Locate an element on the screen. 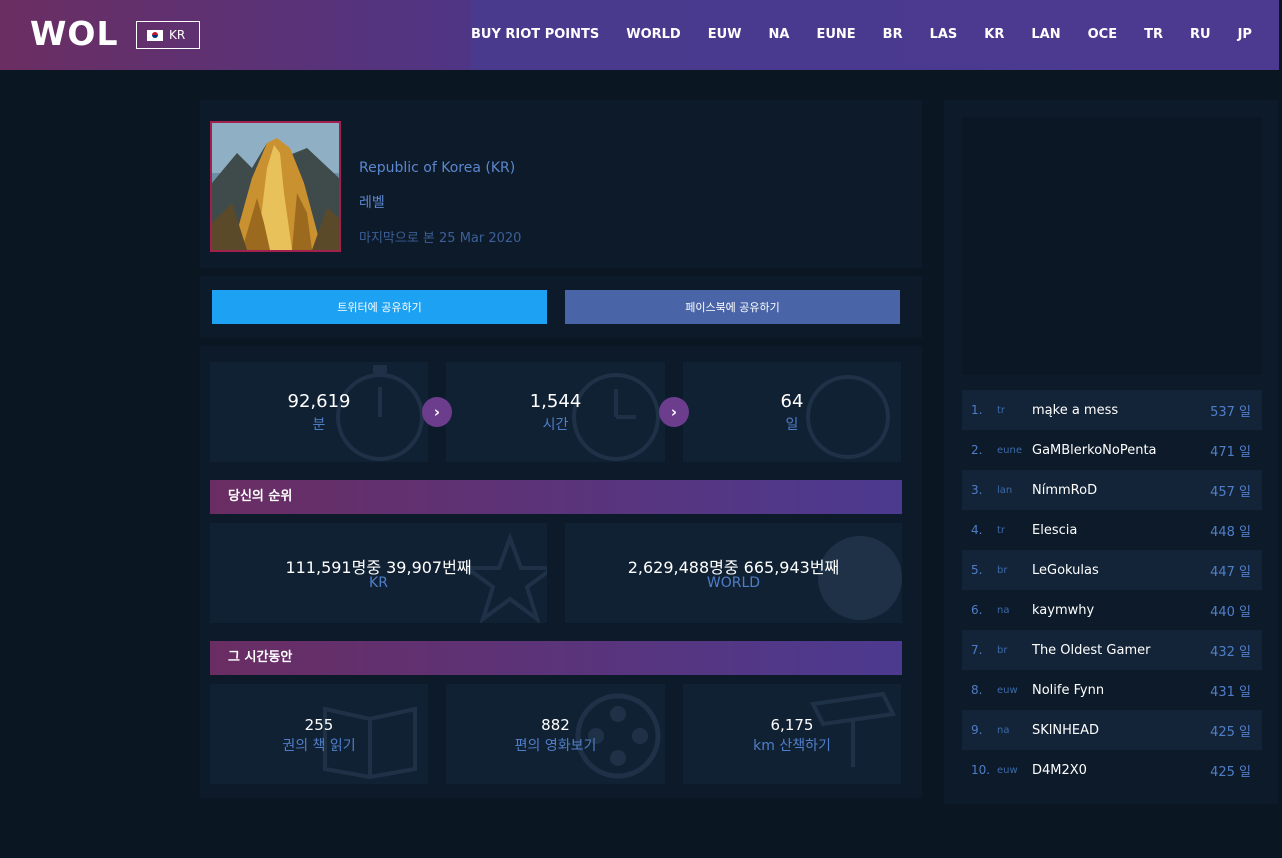 The width and height of the screenshot is (1282, 858). profile-level: 레벨 is located at coordinates (372, 203).